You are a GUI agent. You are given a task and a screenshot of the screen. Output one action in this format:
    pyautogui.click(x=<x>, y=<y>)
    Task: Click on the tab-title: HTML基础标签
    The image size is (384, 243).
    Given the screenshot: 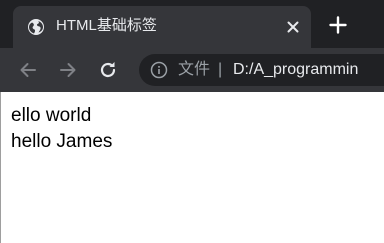 What is the action you would take?
    pyautogui.click(x=106, y=25)
    